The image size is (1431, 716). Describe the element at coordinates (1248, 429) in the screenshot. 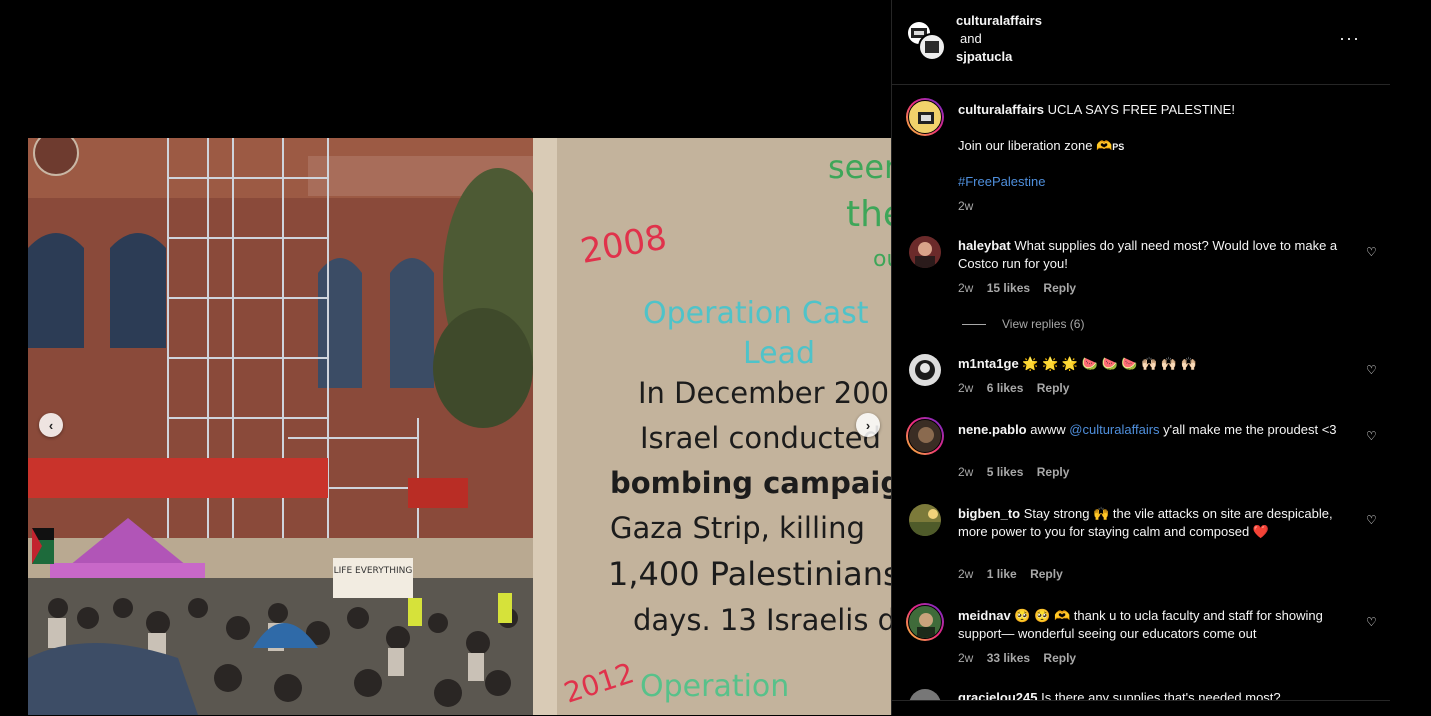

I see `comment-text-after: y'all make me the proudest <3` at that location.